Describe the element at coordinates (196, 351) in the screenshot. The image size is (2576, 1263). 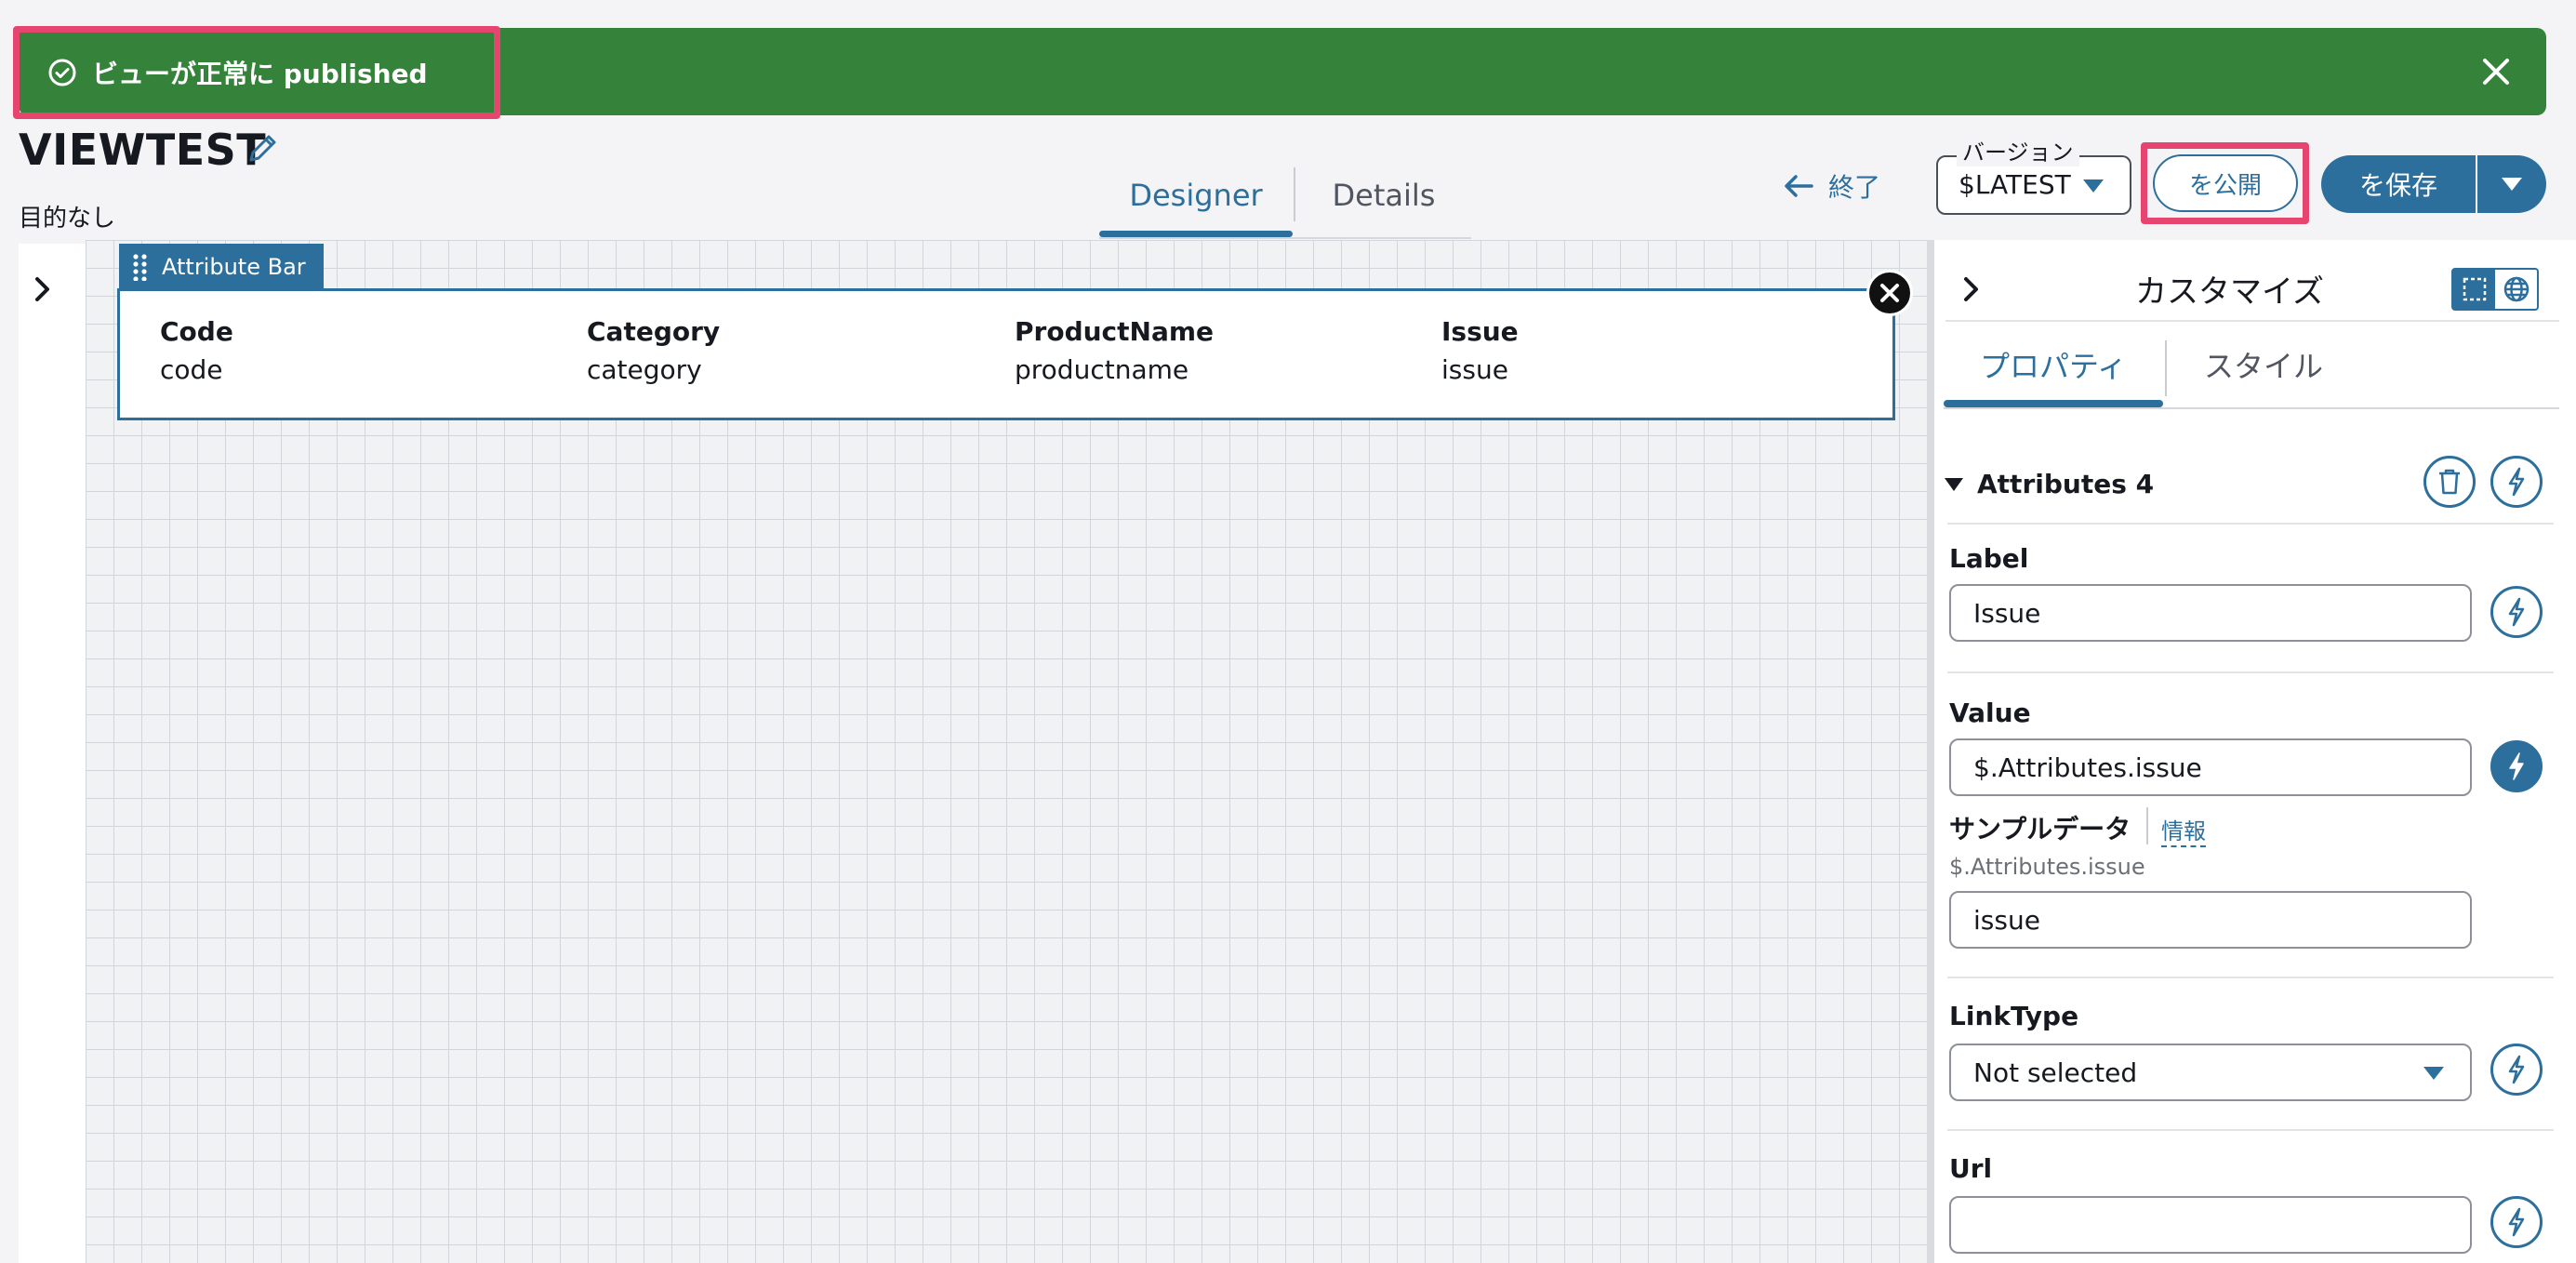
I see `attribute-column: Code code` at that location.